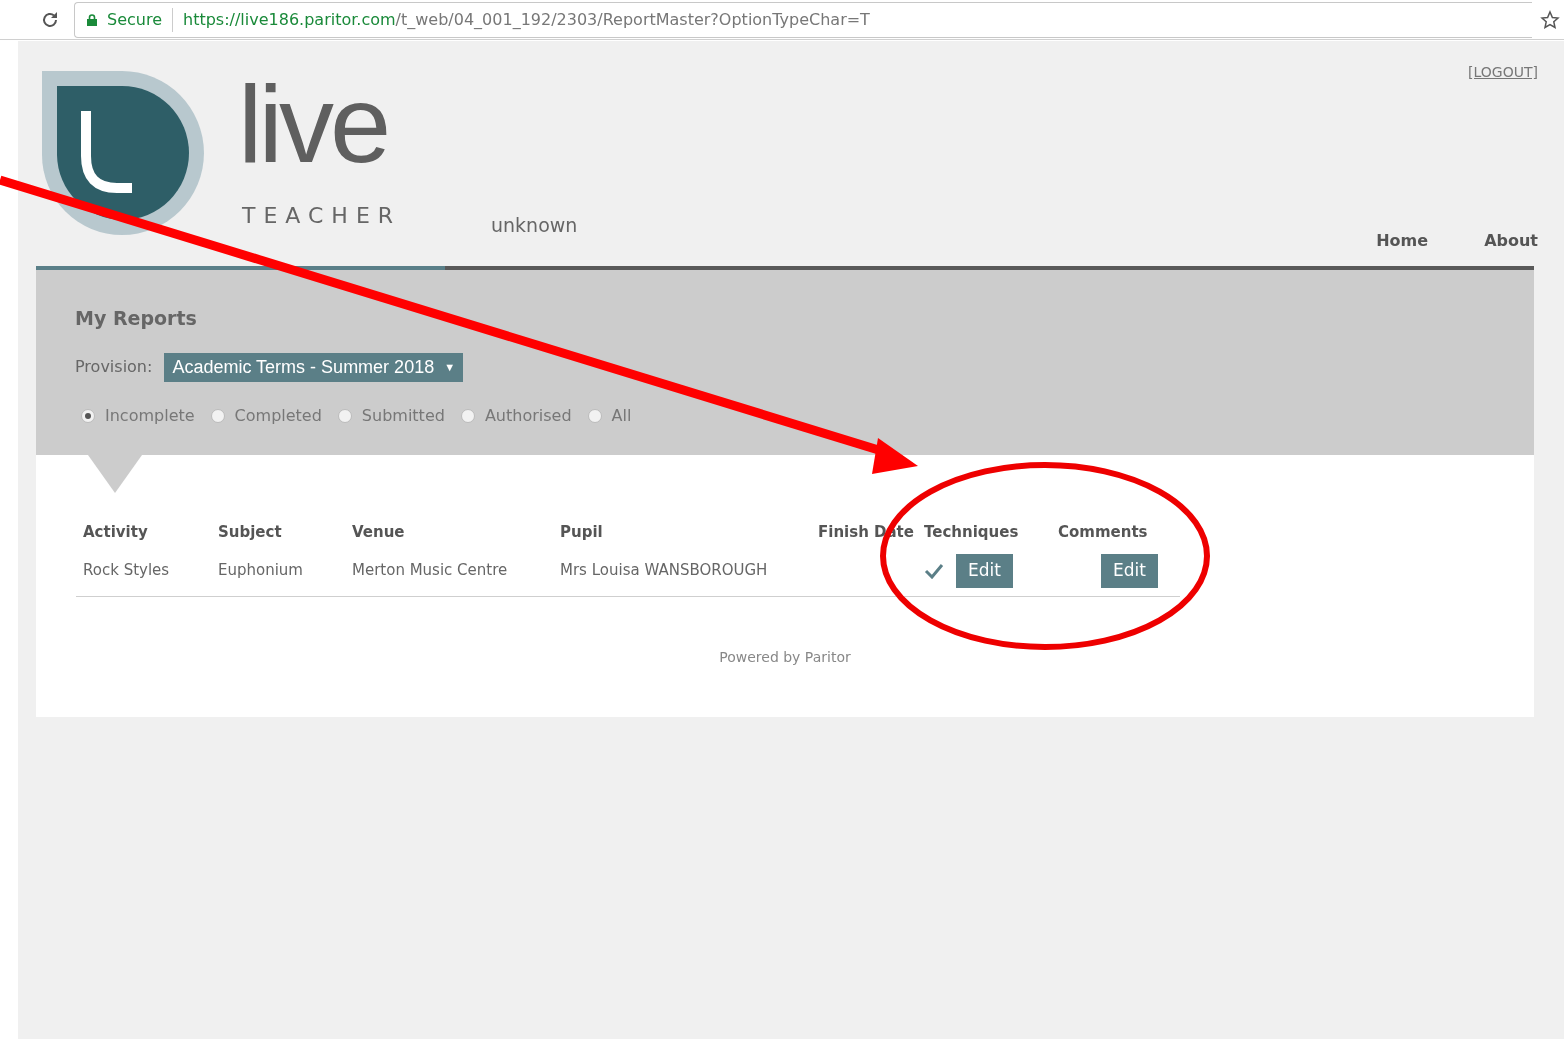 This screenshot has height=1039, width=1564. What do you see at coordinates (322, 216) in the screenshot?
I see `logo-subtitle: TEACHER` at bounding box center [322, 216].